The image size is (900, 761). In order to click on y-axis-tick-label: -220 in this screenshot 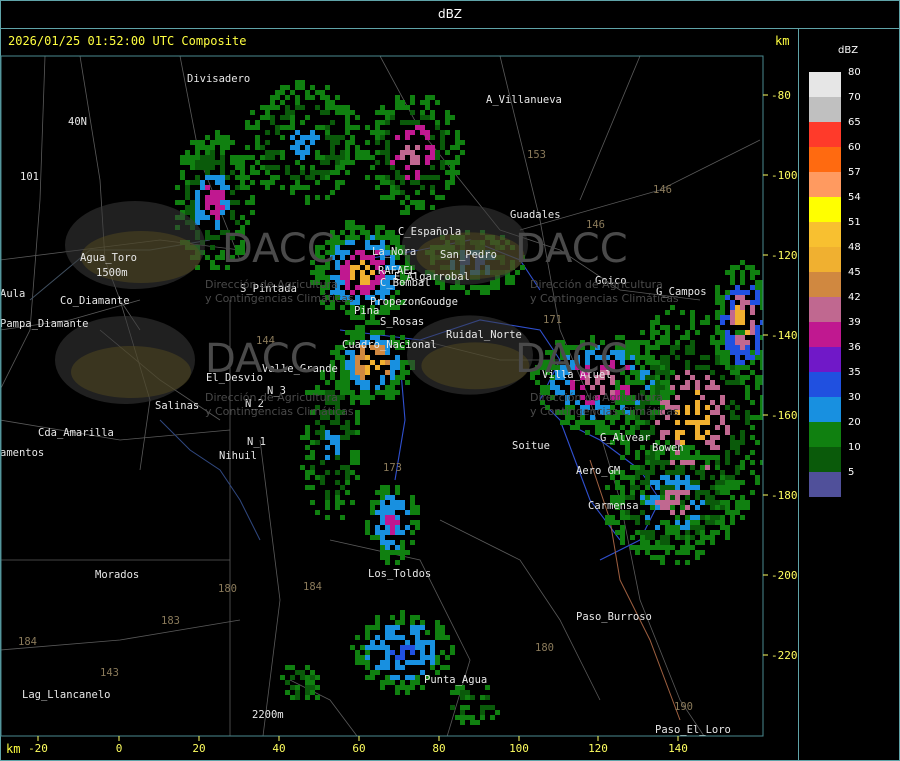, I will do `click(784, 655)`.